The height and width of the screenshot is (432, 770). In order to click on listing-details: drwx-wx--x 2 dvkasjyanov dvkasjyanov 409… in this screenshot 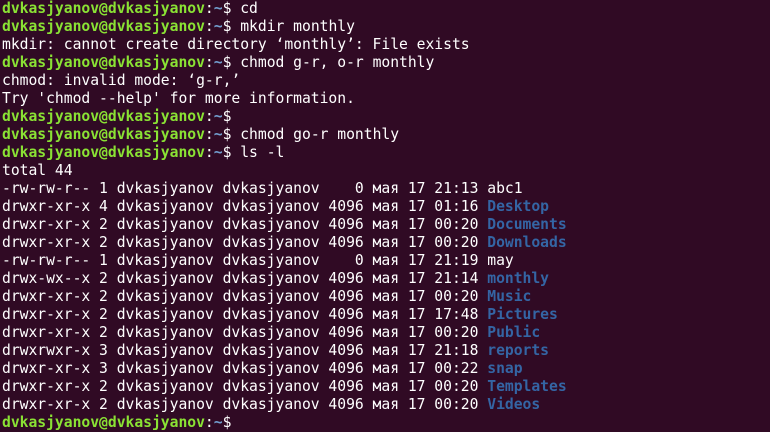, I will do `click(245, 278)`.